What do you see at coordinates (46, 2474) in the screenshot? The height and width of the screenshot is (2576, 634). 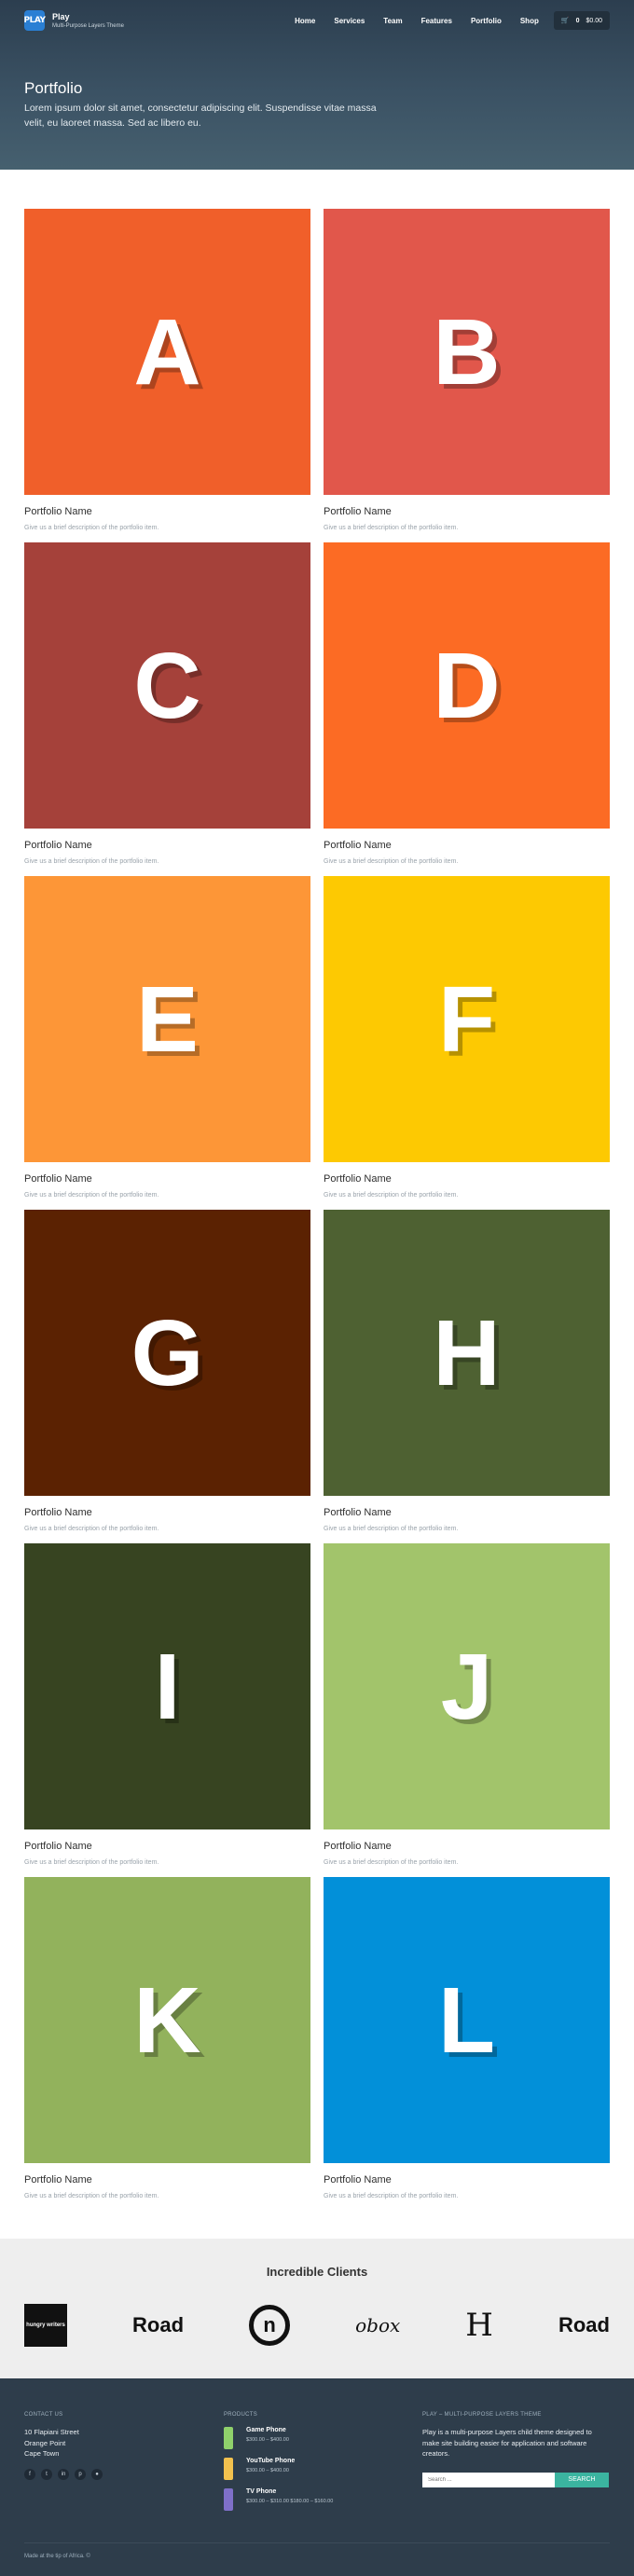 I see `twitter-icon: t` at bounding box center [46, 2474].